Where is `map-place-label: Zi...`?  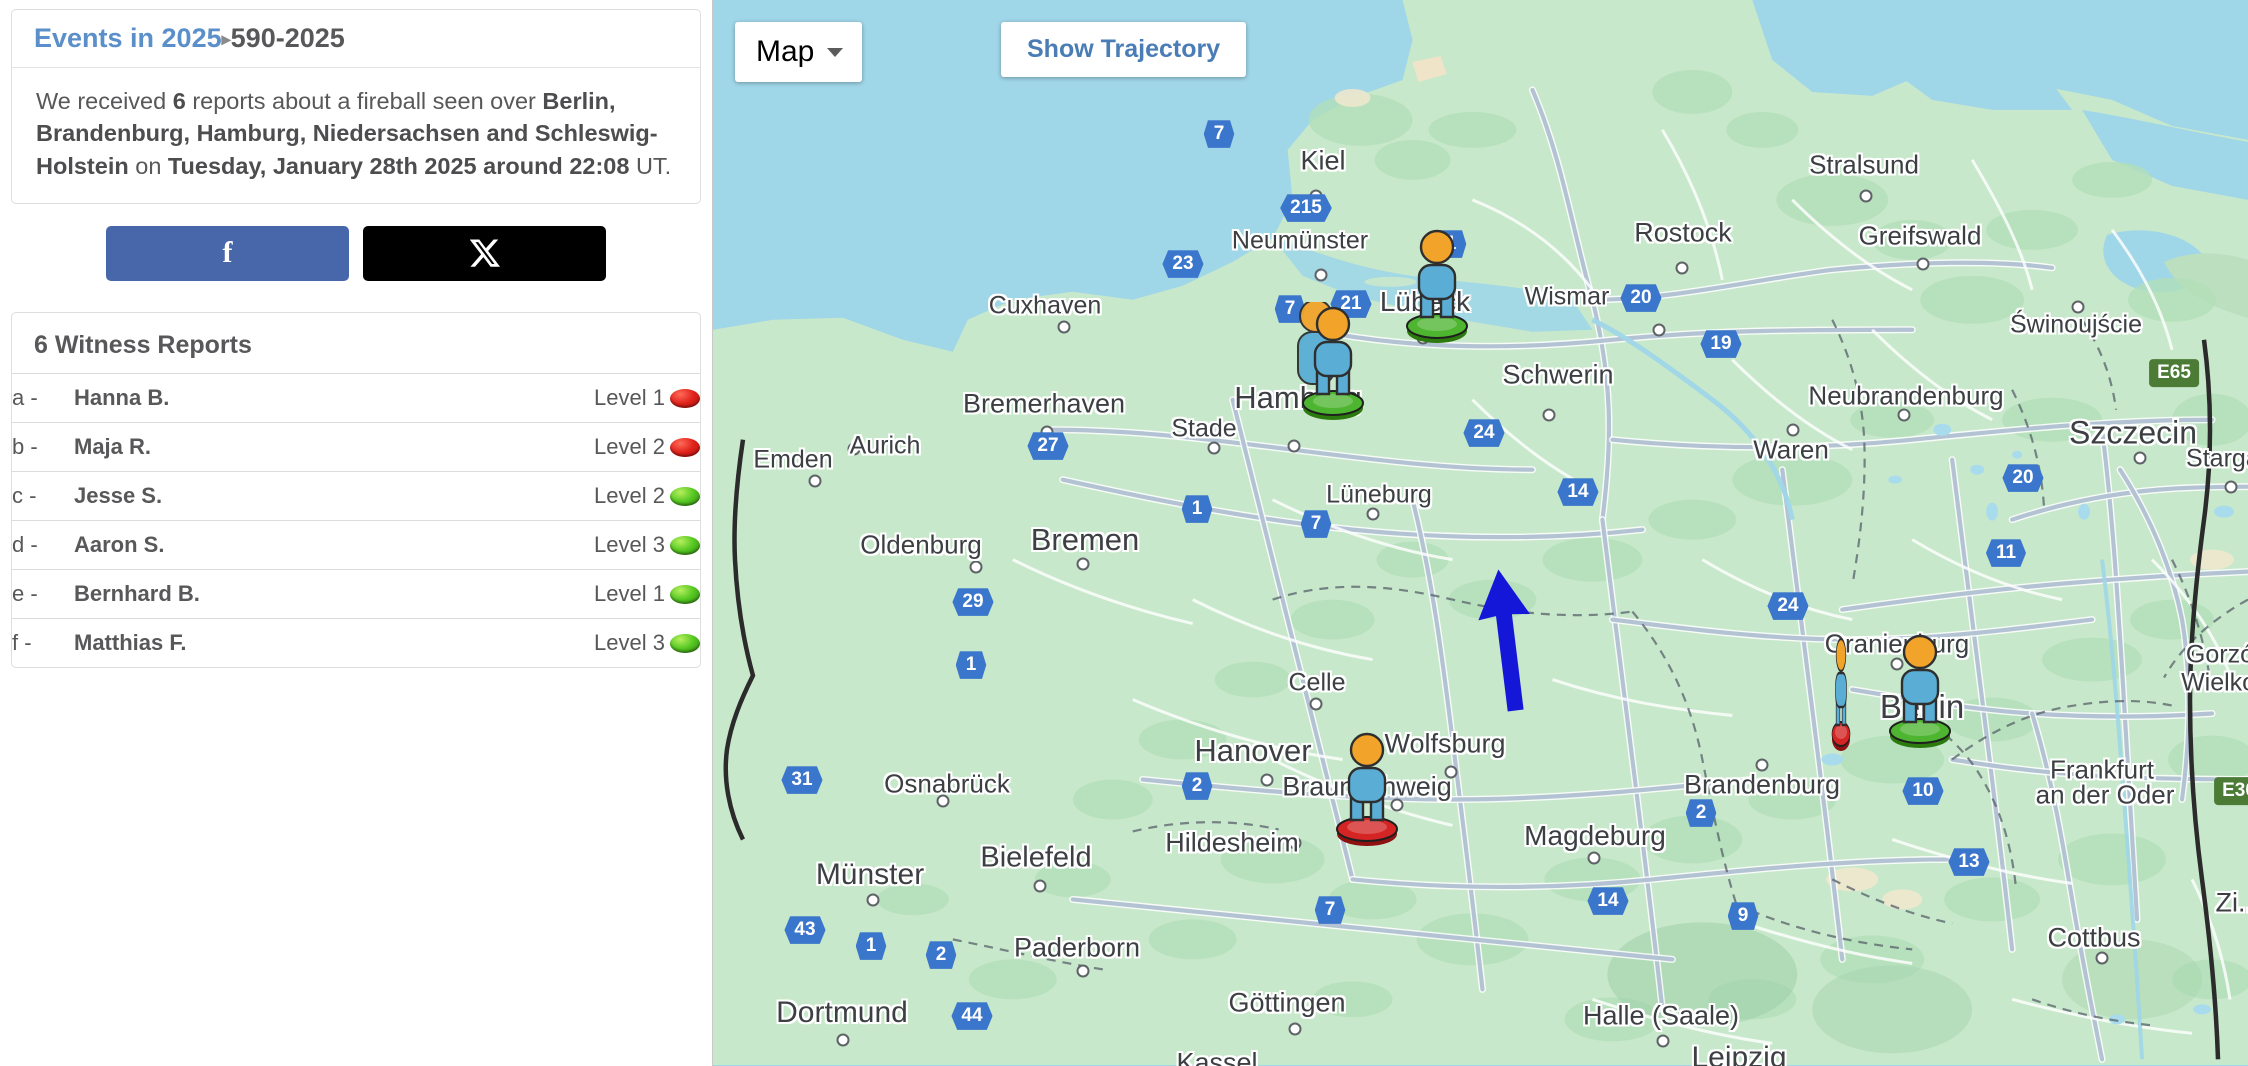 map-place-label: Zi... is located at coordinates (2231, 902).